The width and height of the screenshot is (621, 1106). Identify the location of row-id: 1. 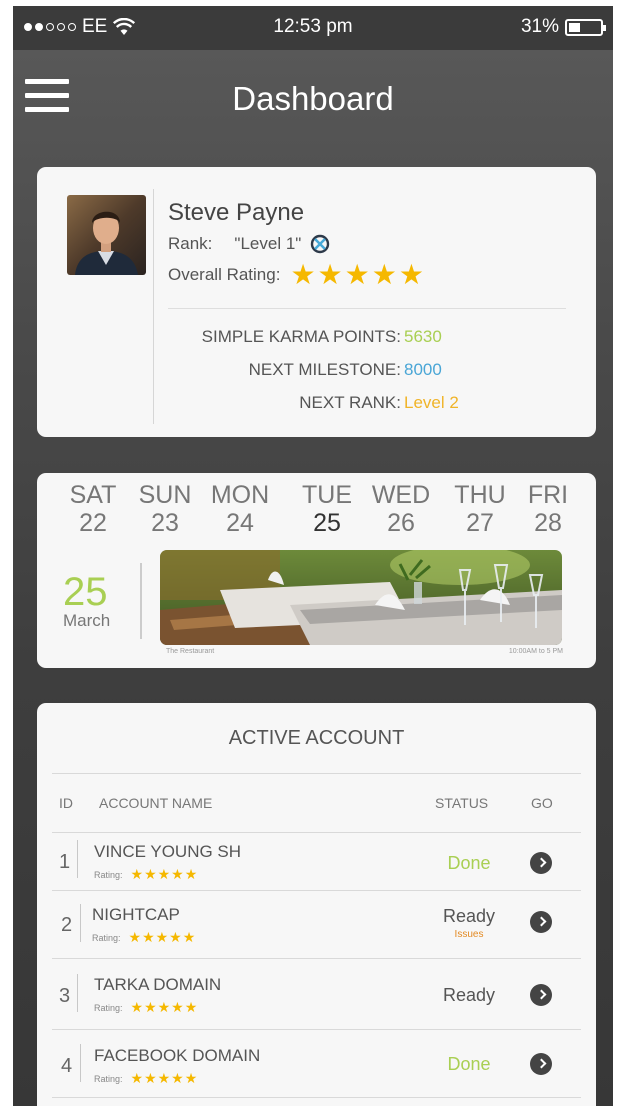
(65, 862).